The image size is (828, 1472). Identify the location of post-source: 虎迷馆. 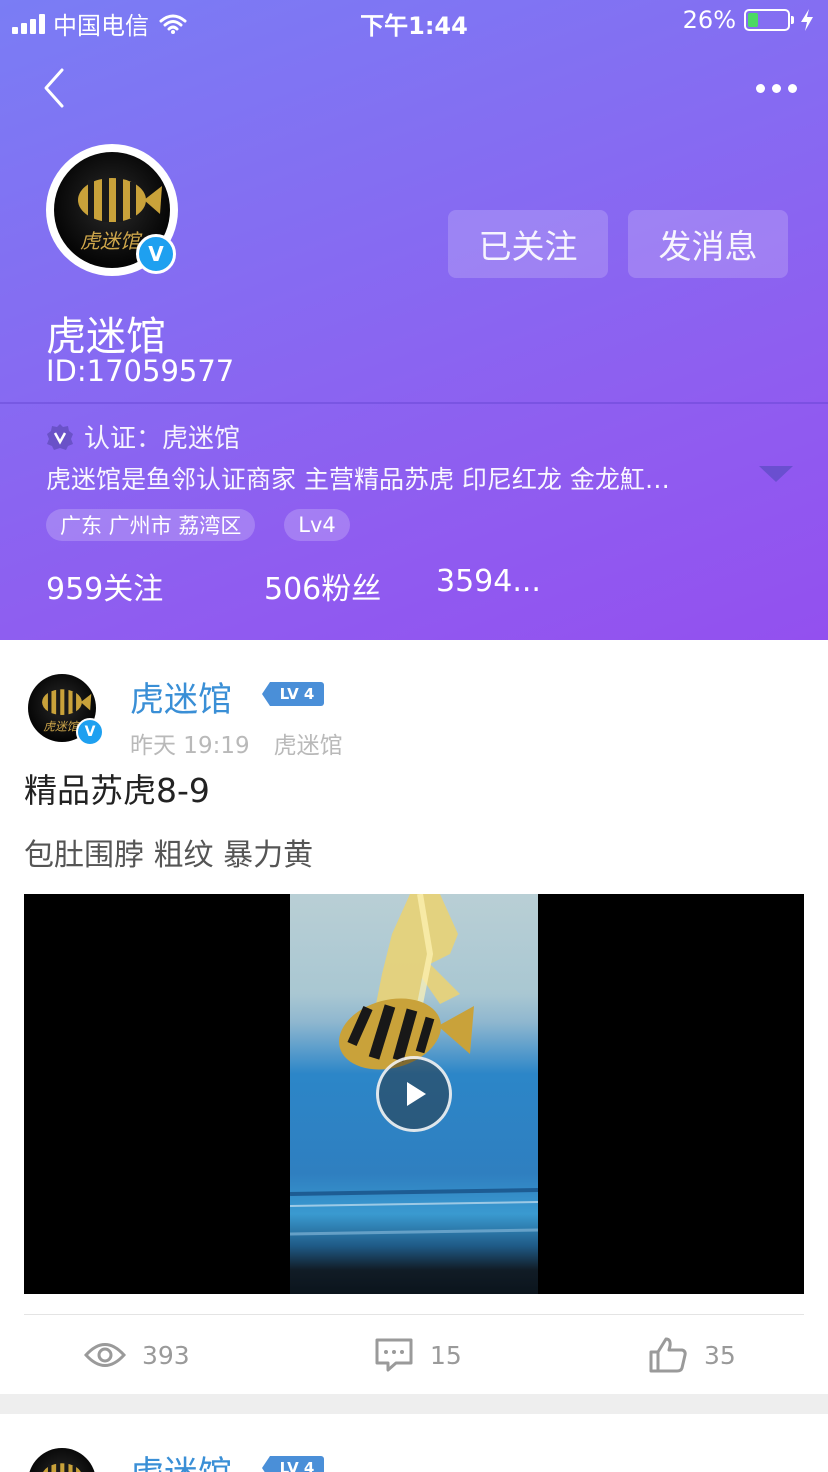
(308, 746).